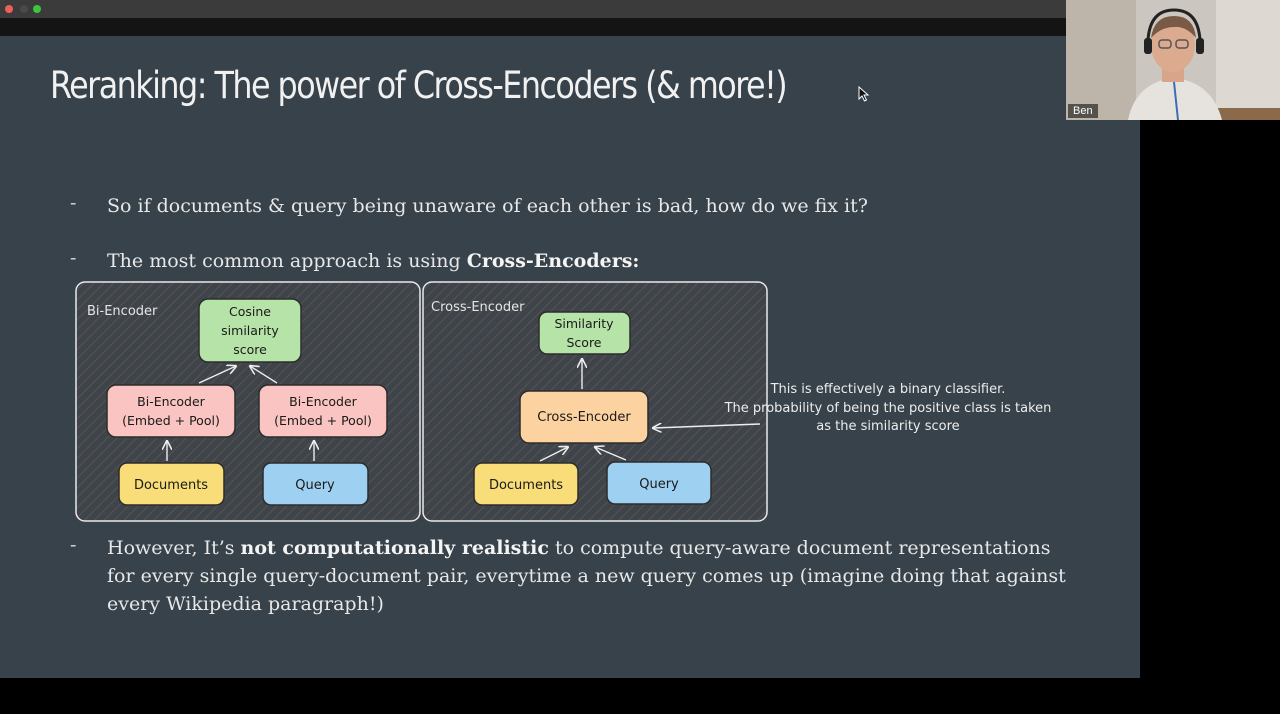 The image size is (1280, 714). What do you see at coordinates (24, 9) in the screenshot?
I see `minimize-window-button` at bounding box center [24, 9].